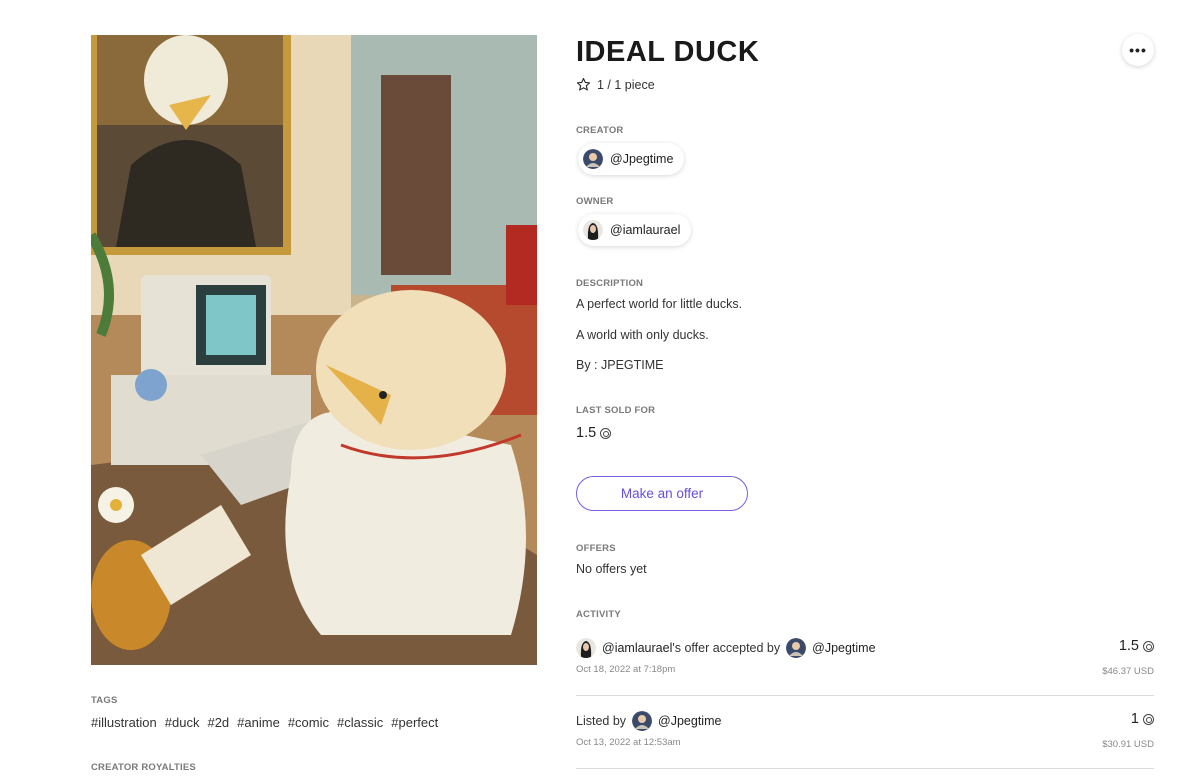  What do you see at coordinates (1128, 744) in the screenshot?
I see `activity-usd: $30.91 USD` at bounding box center [1128, 744].